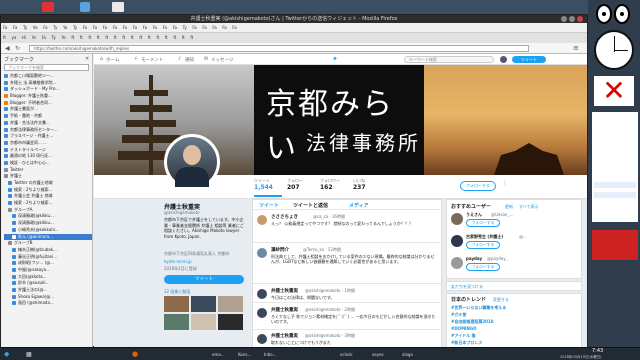 Image resolution: width=640 pixels, height=360 pixels. Describe the element at coordinates (35, 27) in the screenshot. I see `bookmark-toolbar-item: Ve` at that location.